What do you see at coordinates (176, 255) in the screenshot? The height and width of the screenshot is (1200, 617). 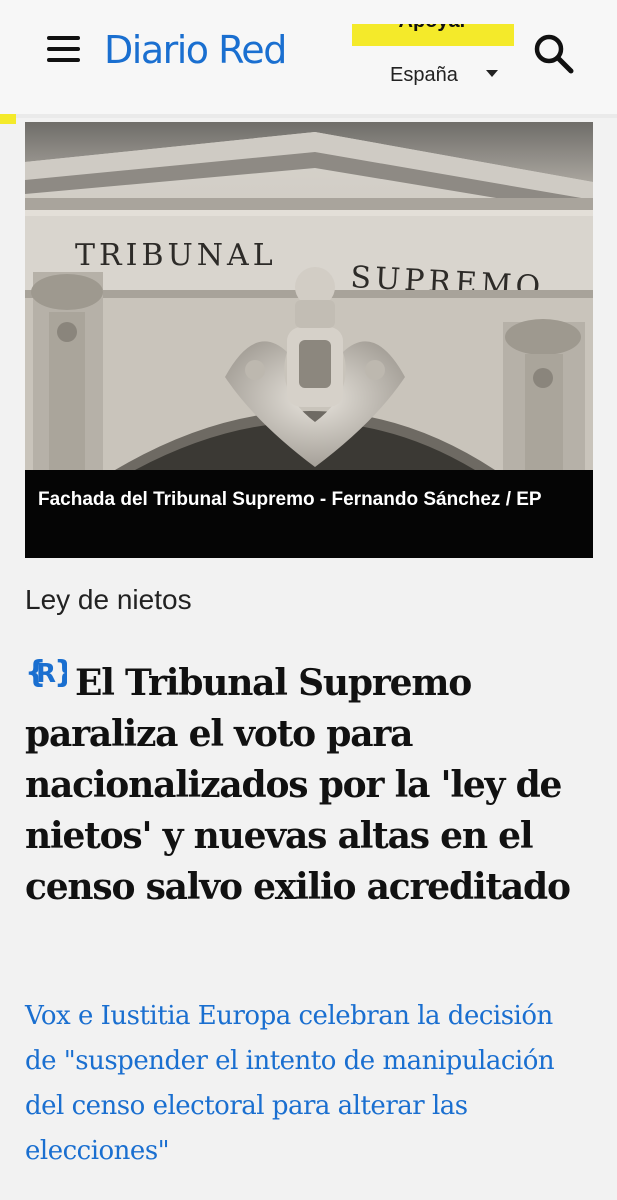 I see `frieze-text-left: TRIBUNAL` at bounding box center [176, 255].